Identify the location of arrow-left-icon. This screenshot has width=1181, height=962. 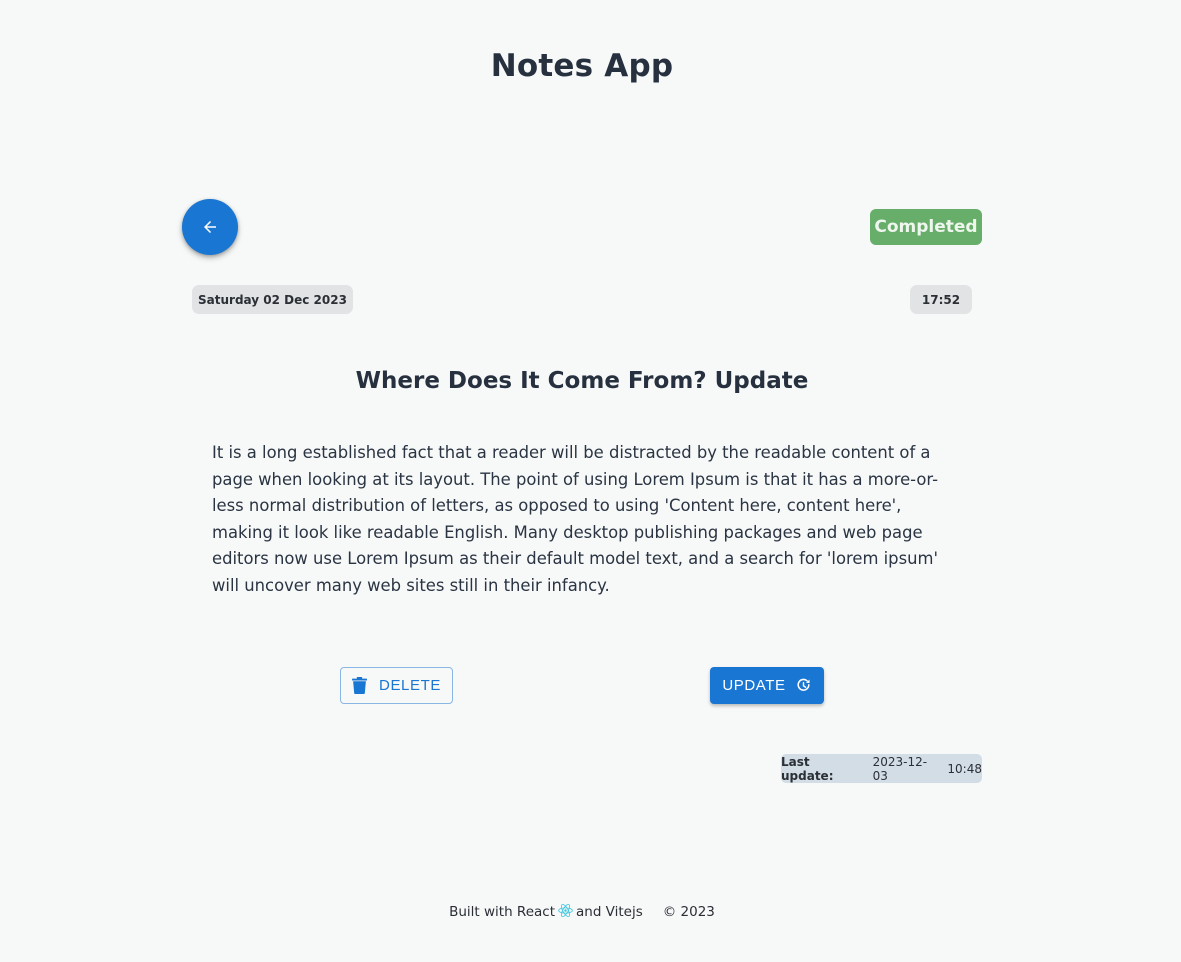
(210, 227).